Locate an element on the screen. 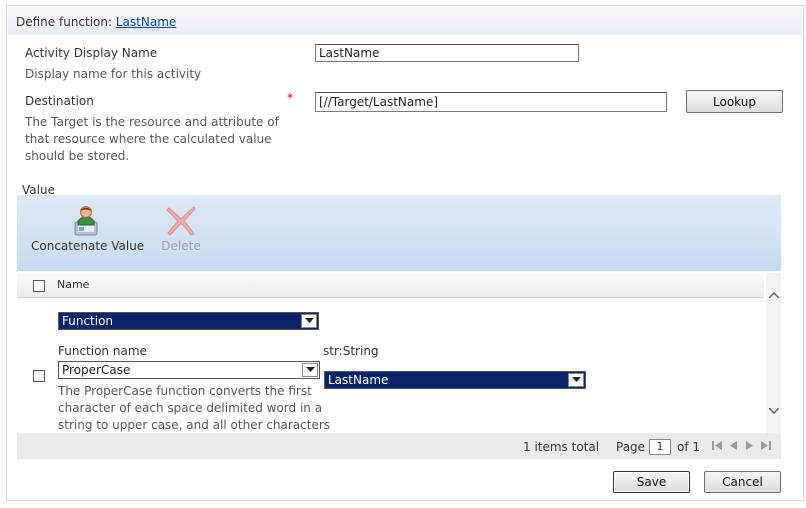  delete-x-icon is located at coordinates (181, 221).